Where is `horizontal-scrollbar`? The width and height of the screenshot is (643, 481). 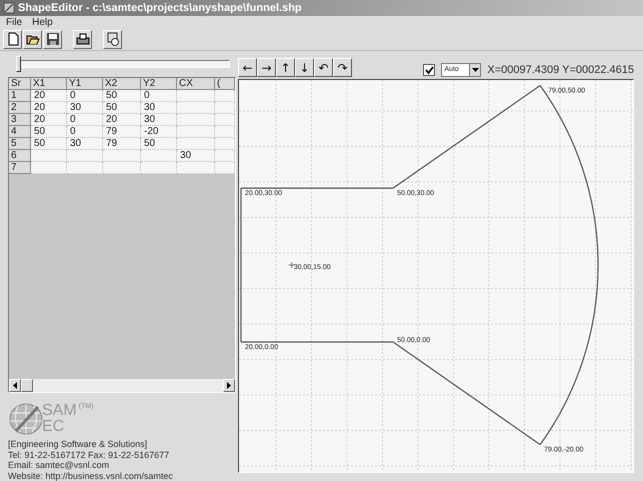 horizontal-scrollbar is located at coordinates (122, 385).